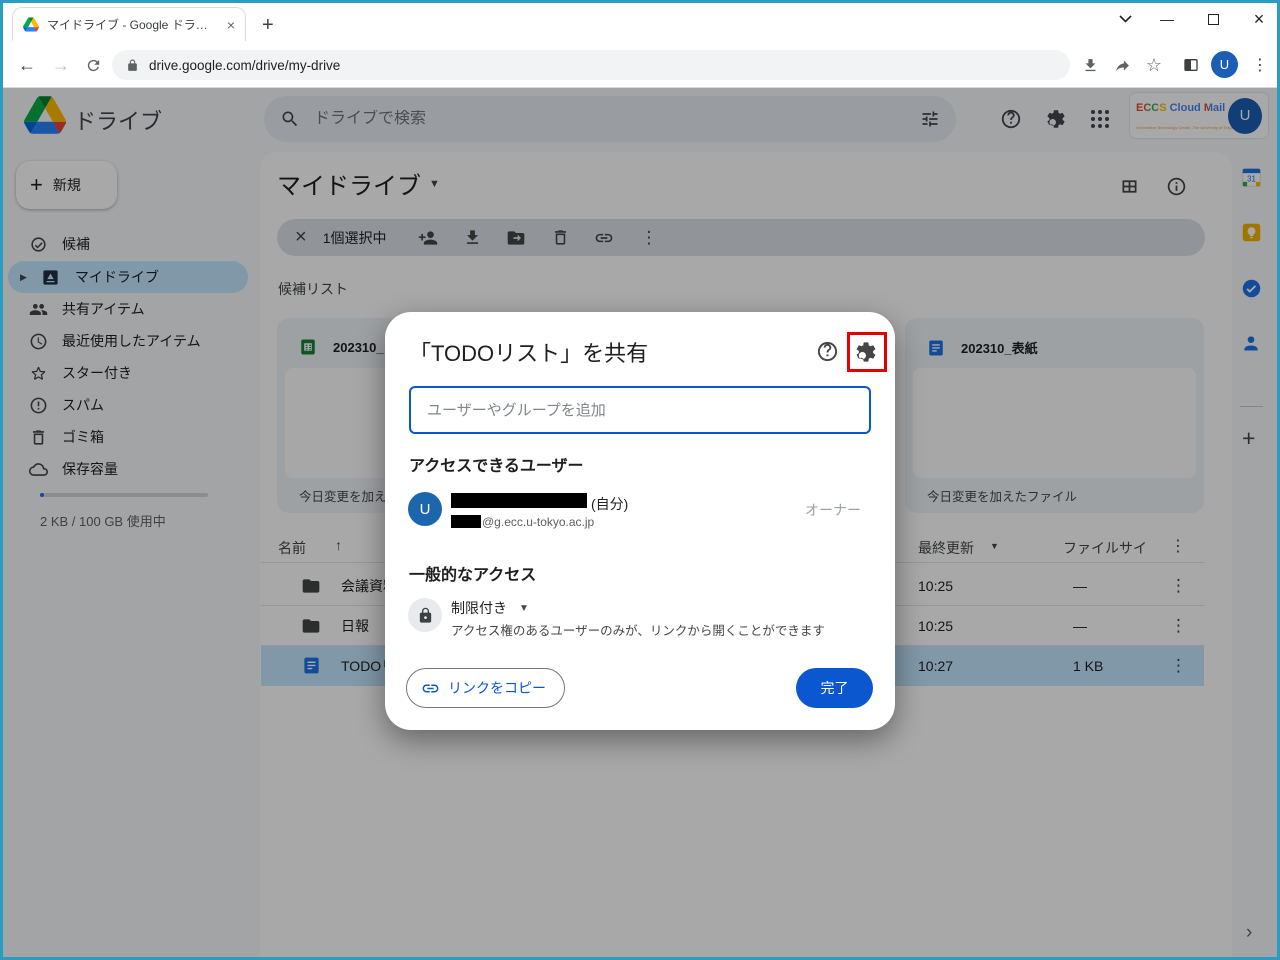  I want to click on url-text: drive.google.com/drive/my-drive, so click(245, 65).